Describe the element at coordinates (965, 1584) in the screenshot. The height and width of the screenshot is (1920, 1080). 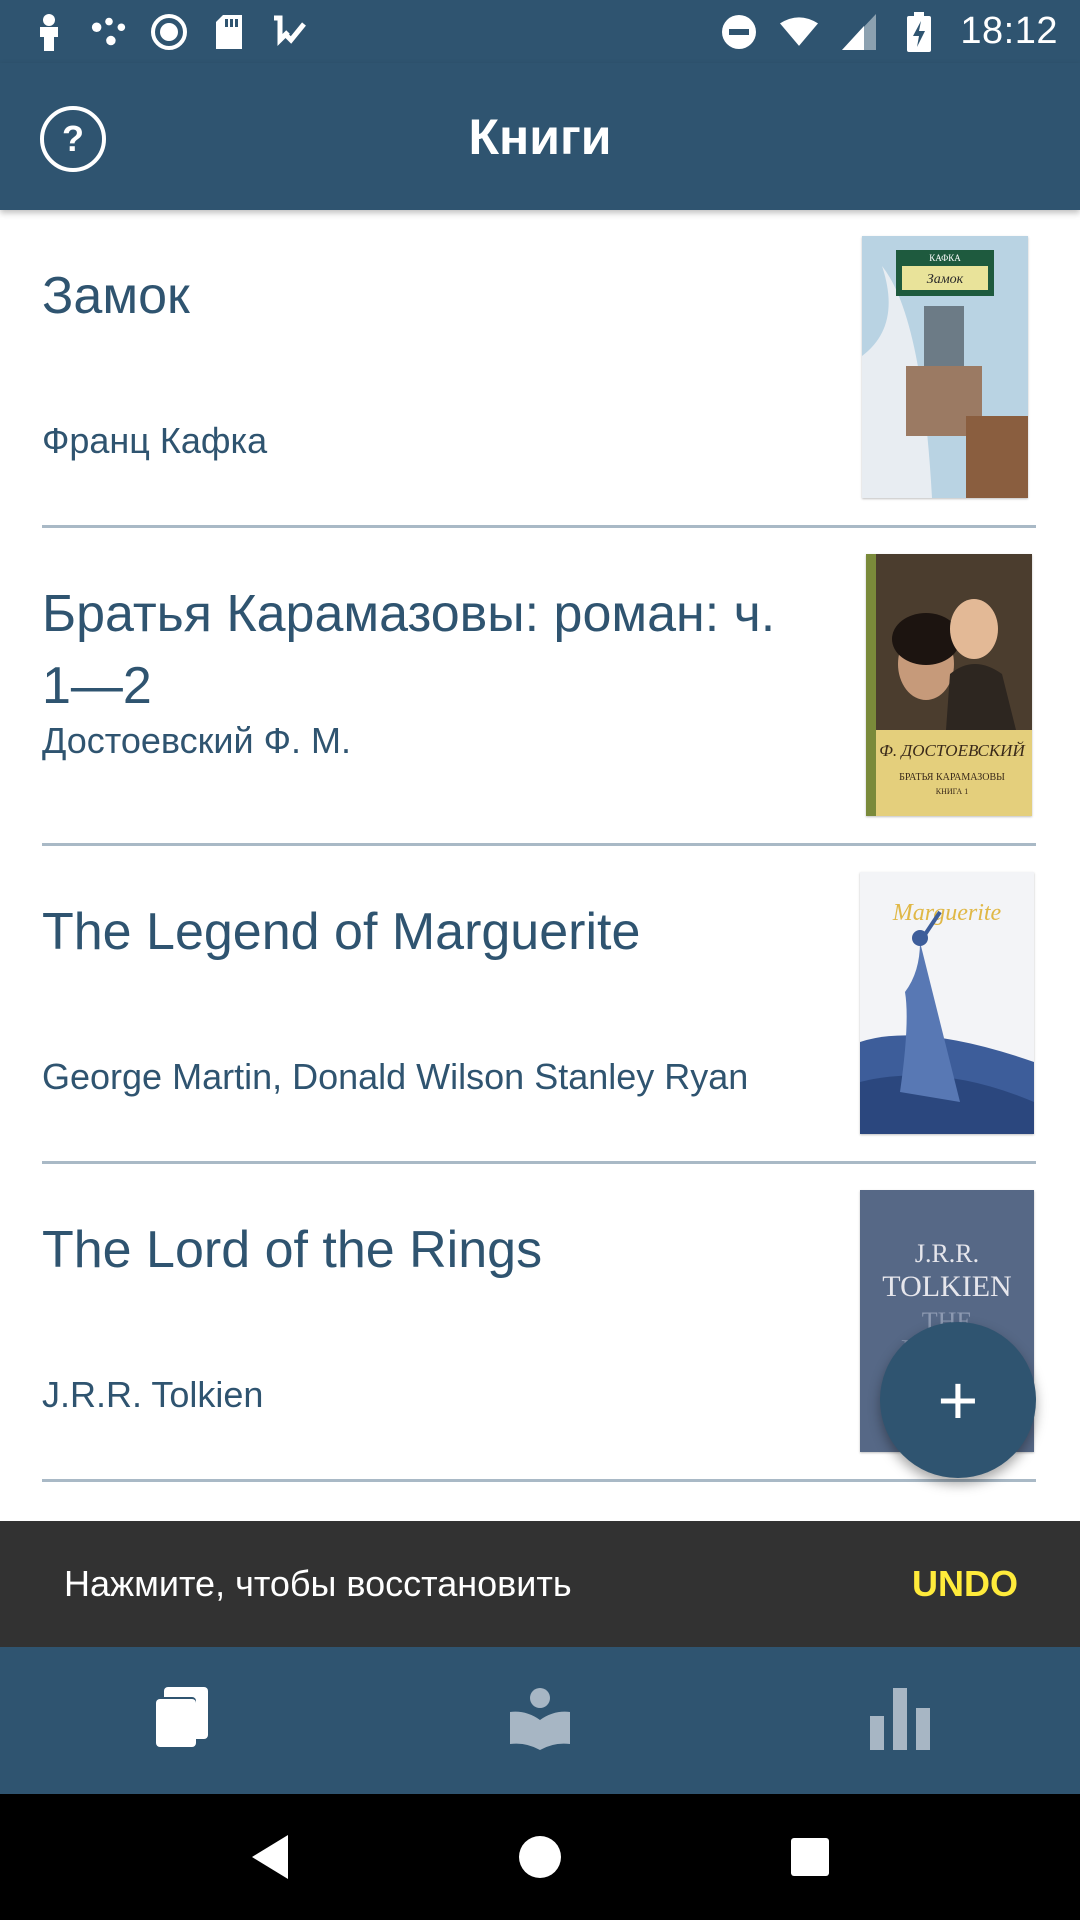
I see `undo-button: UNDO` at that location.